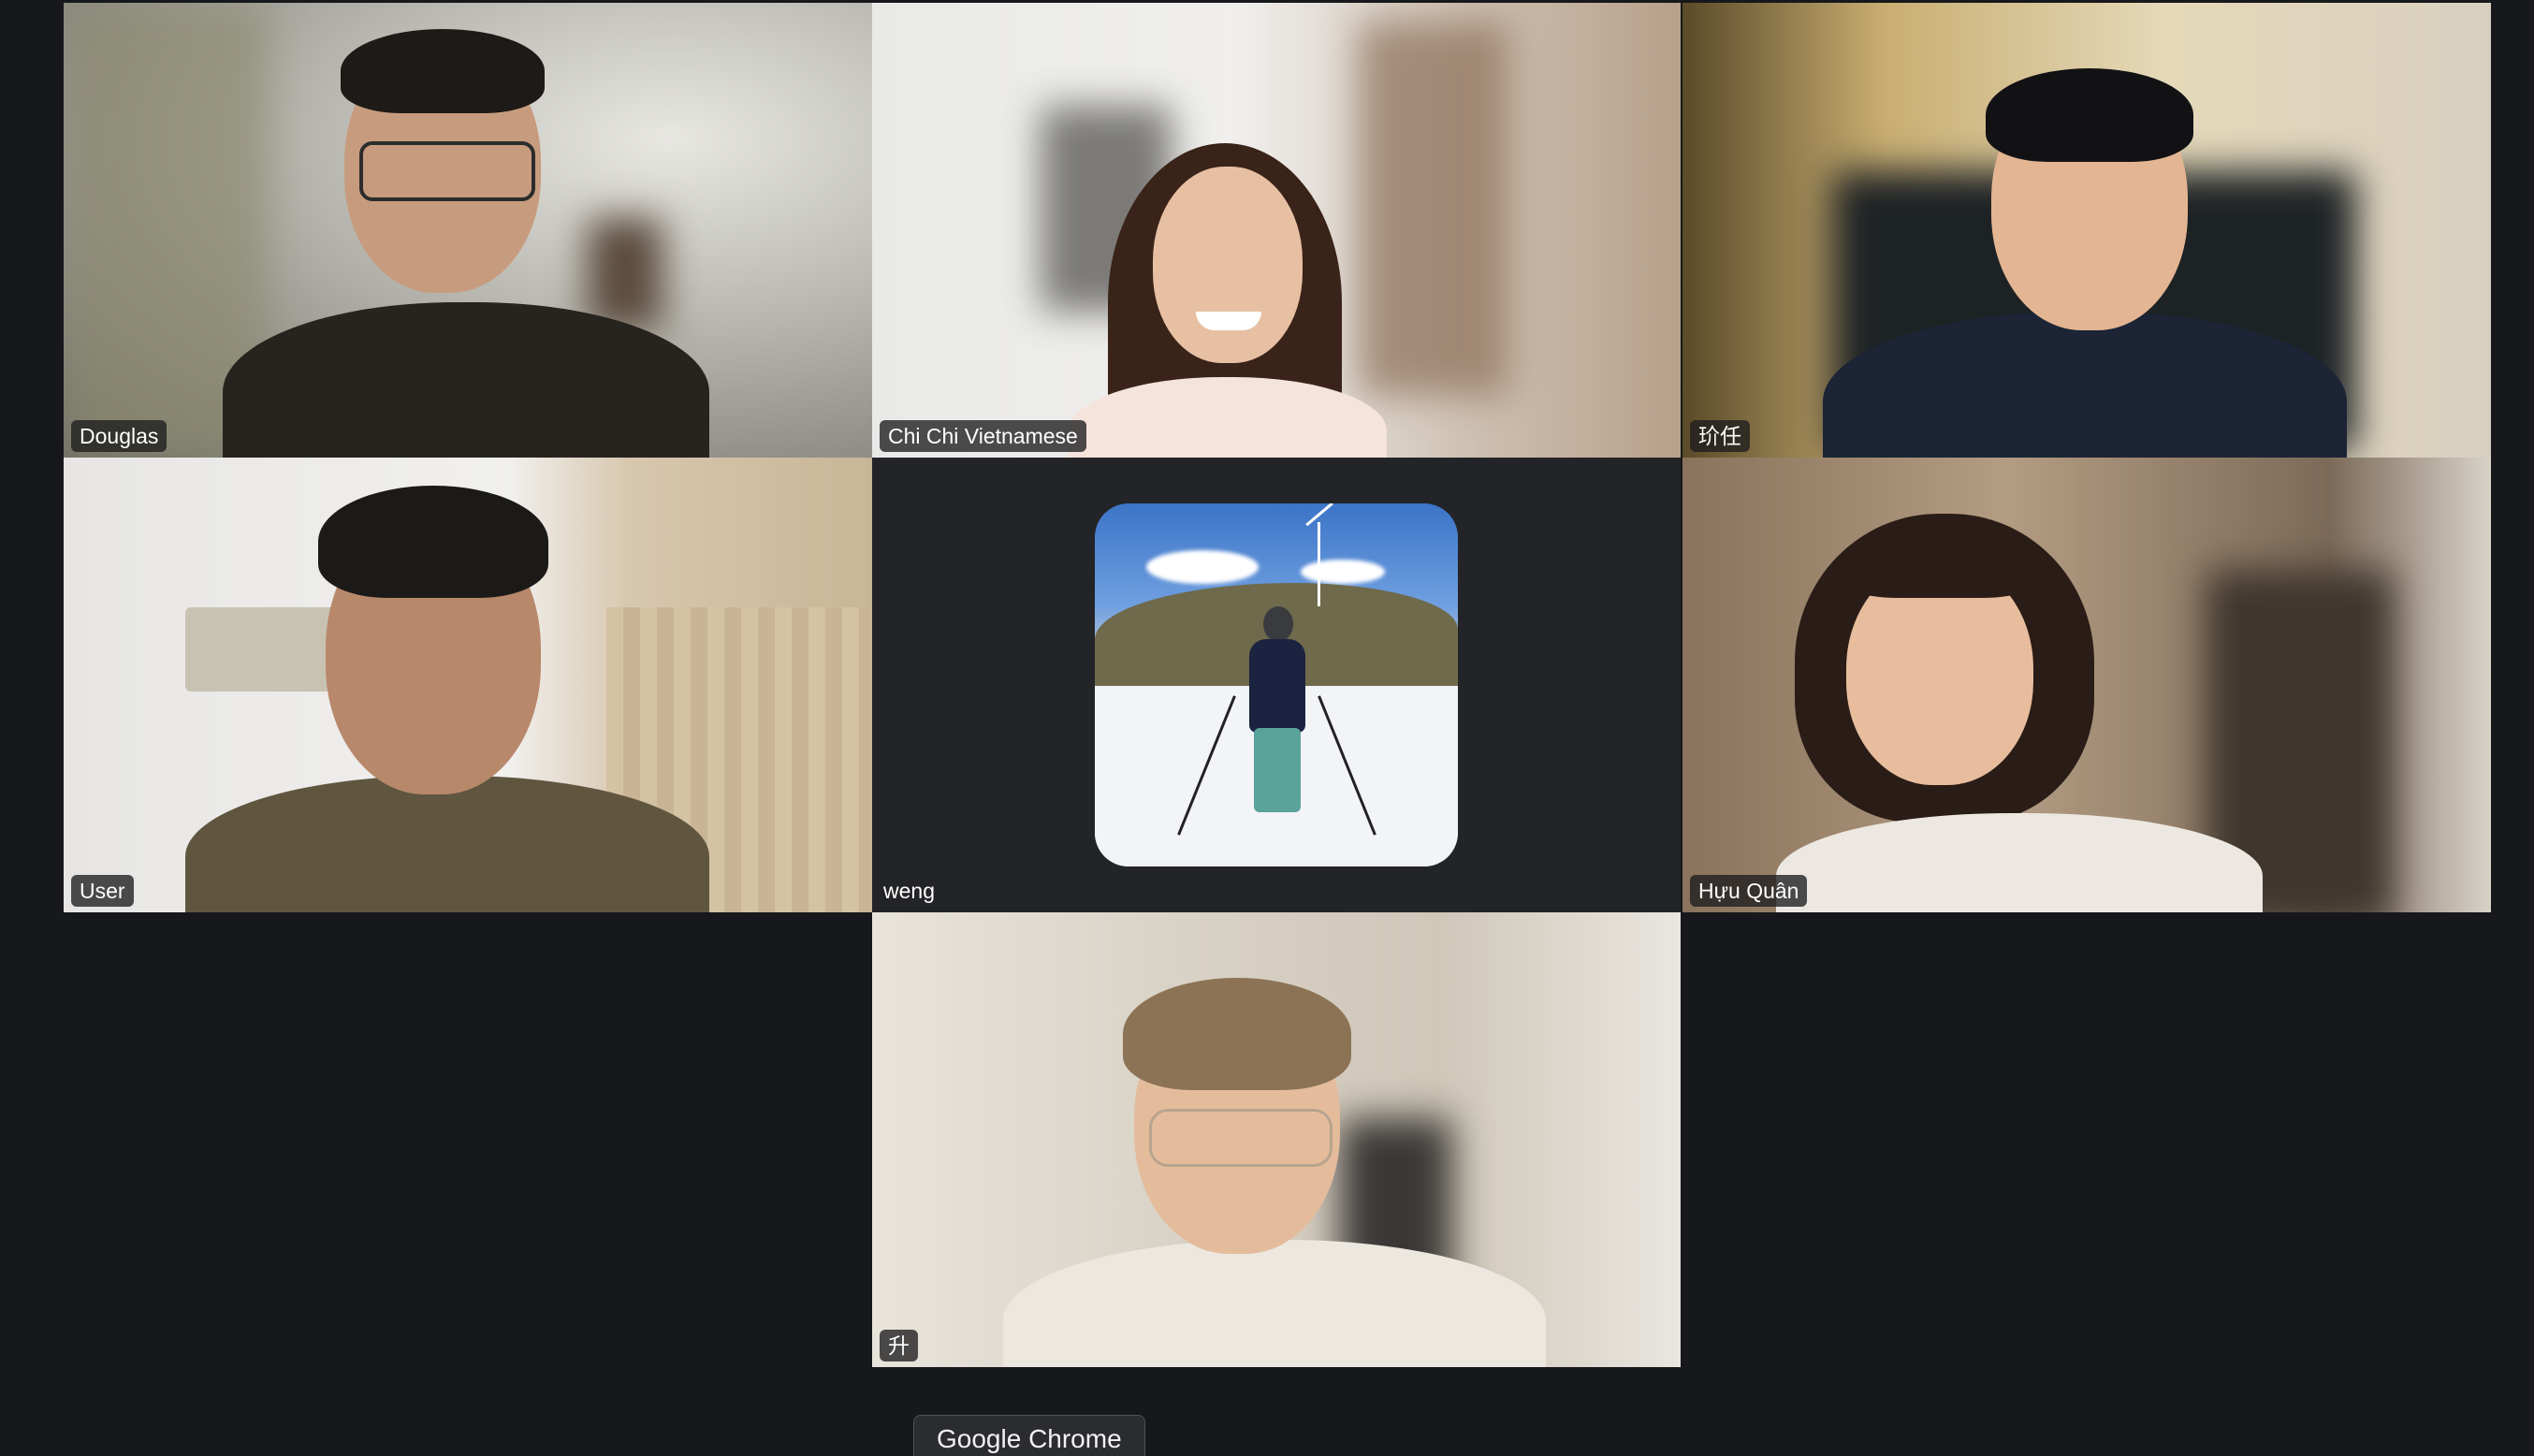  Describe the element at coordinates (909, 891) in the screenshot. I see `participant-name-label: weng` at that location.